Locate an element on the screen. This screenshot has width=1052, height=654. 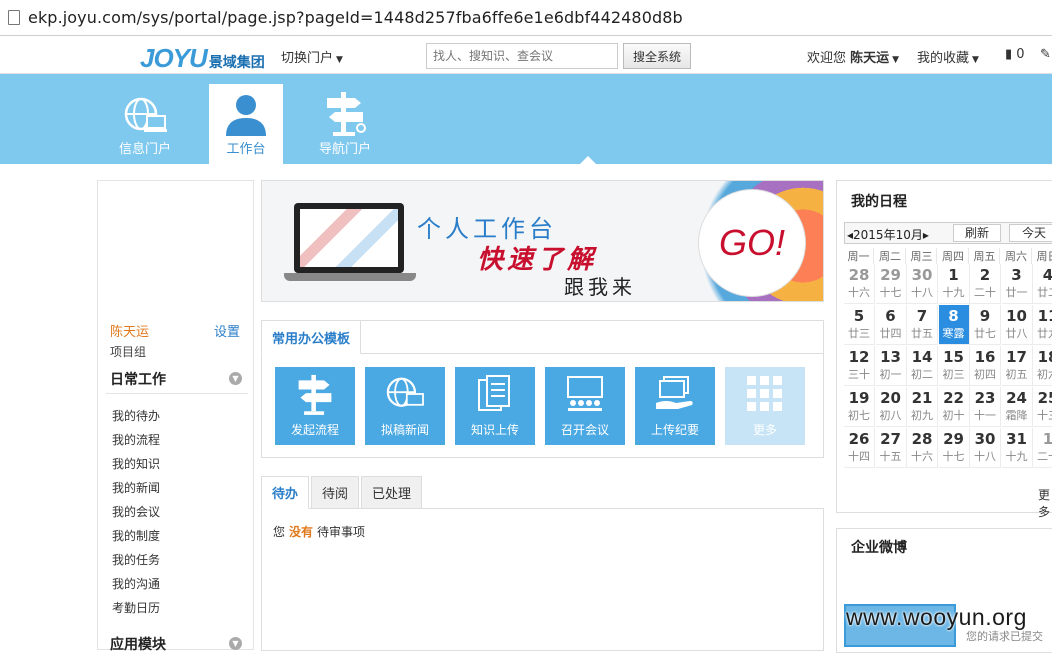
laptop-base is located at coordinates (350, 277).